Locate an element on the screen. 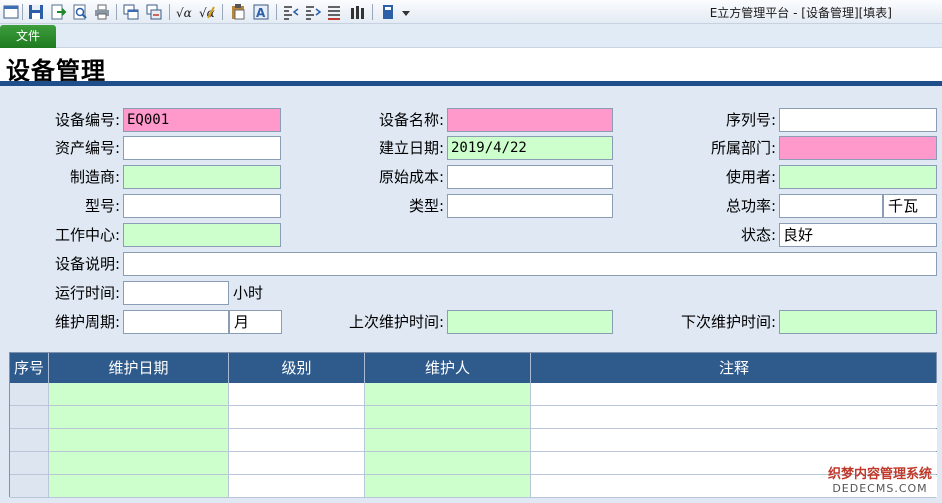  formula-icon: √α is located at coordinates (184, 12).